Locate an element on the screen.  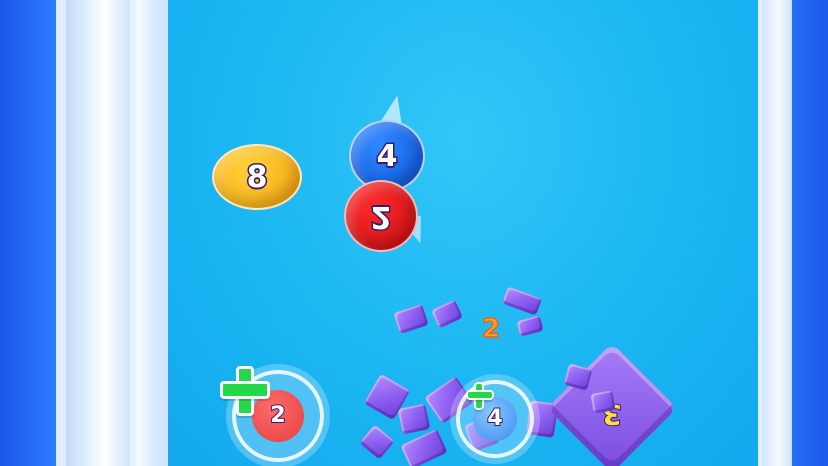
left-wall is located at coordinates (112, 233).